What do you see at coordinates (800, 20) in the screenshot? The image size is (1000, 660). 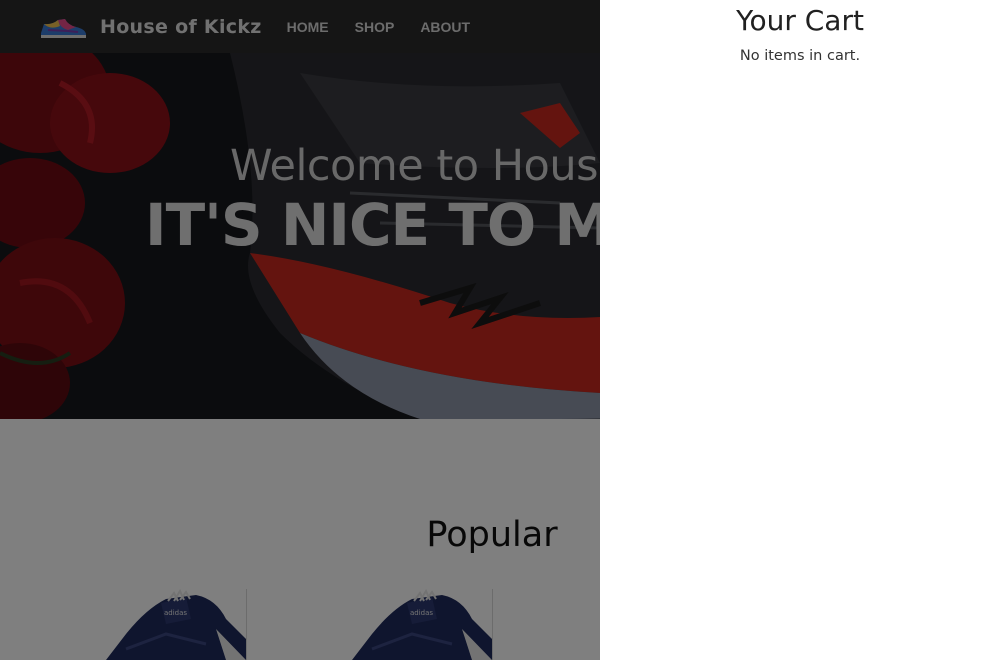 I see `cart-title: Your Cart` at bounding box center [800, 20].